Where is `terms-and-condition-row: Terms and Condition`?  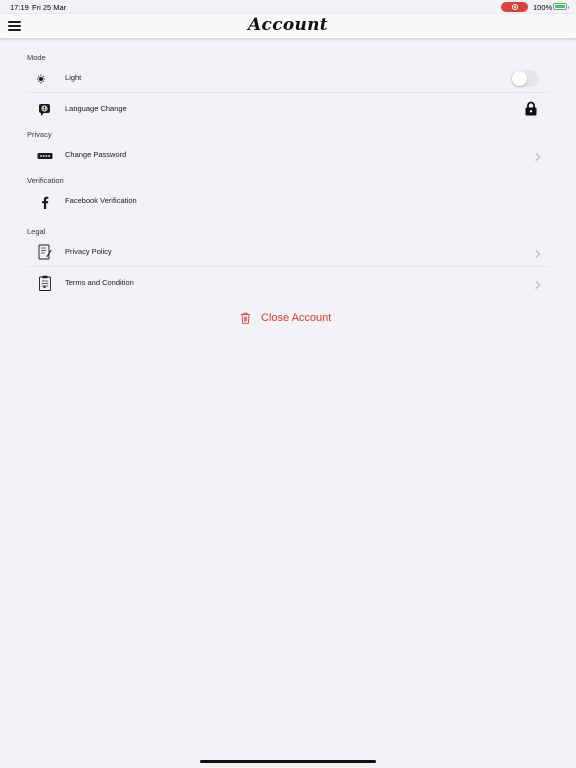 terms-and-condition-row: Terms and Condition is located at coordinates (288, 284).